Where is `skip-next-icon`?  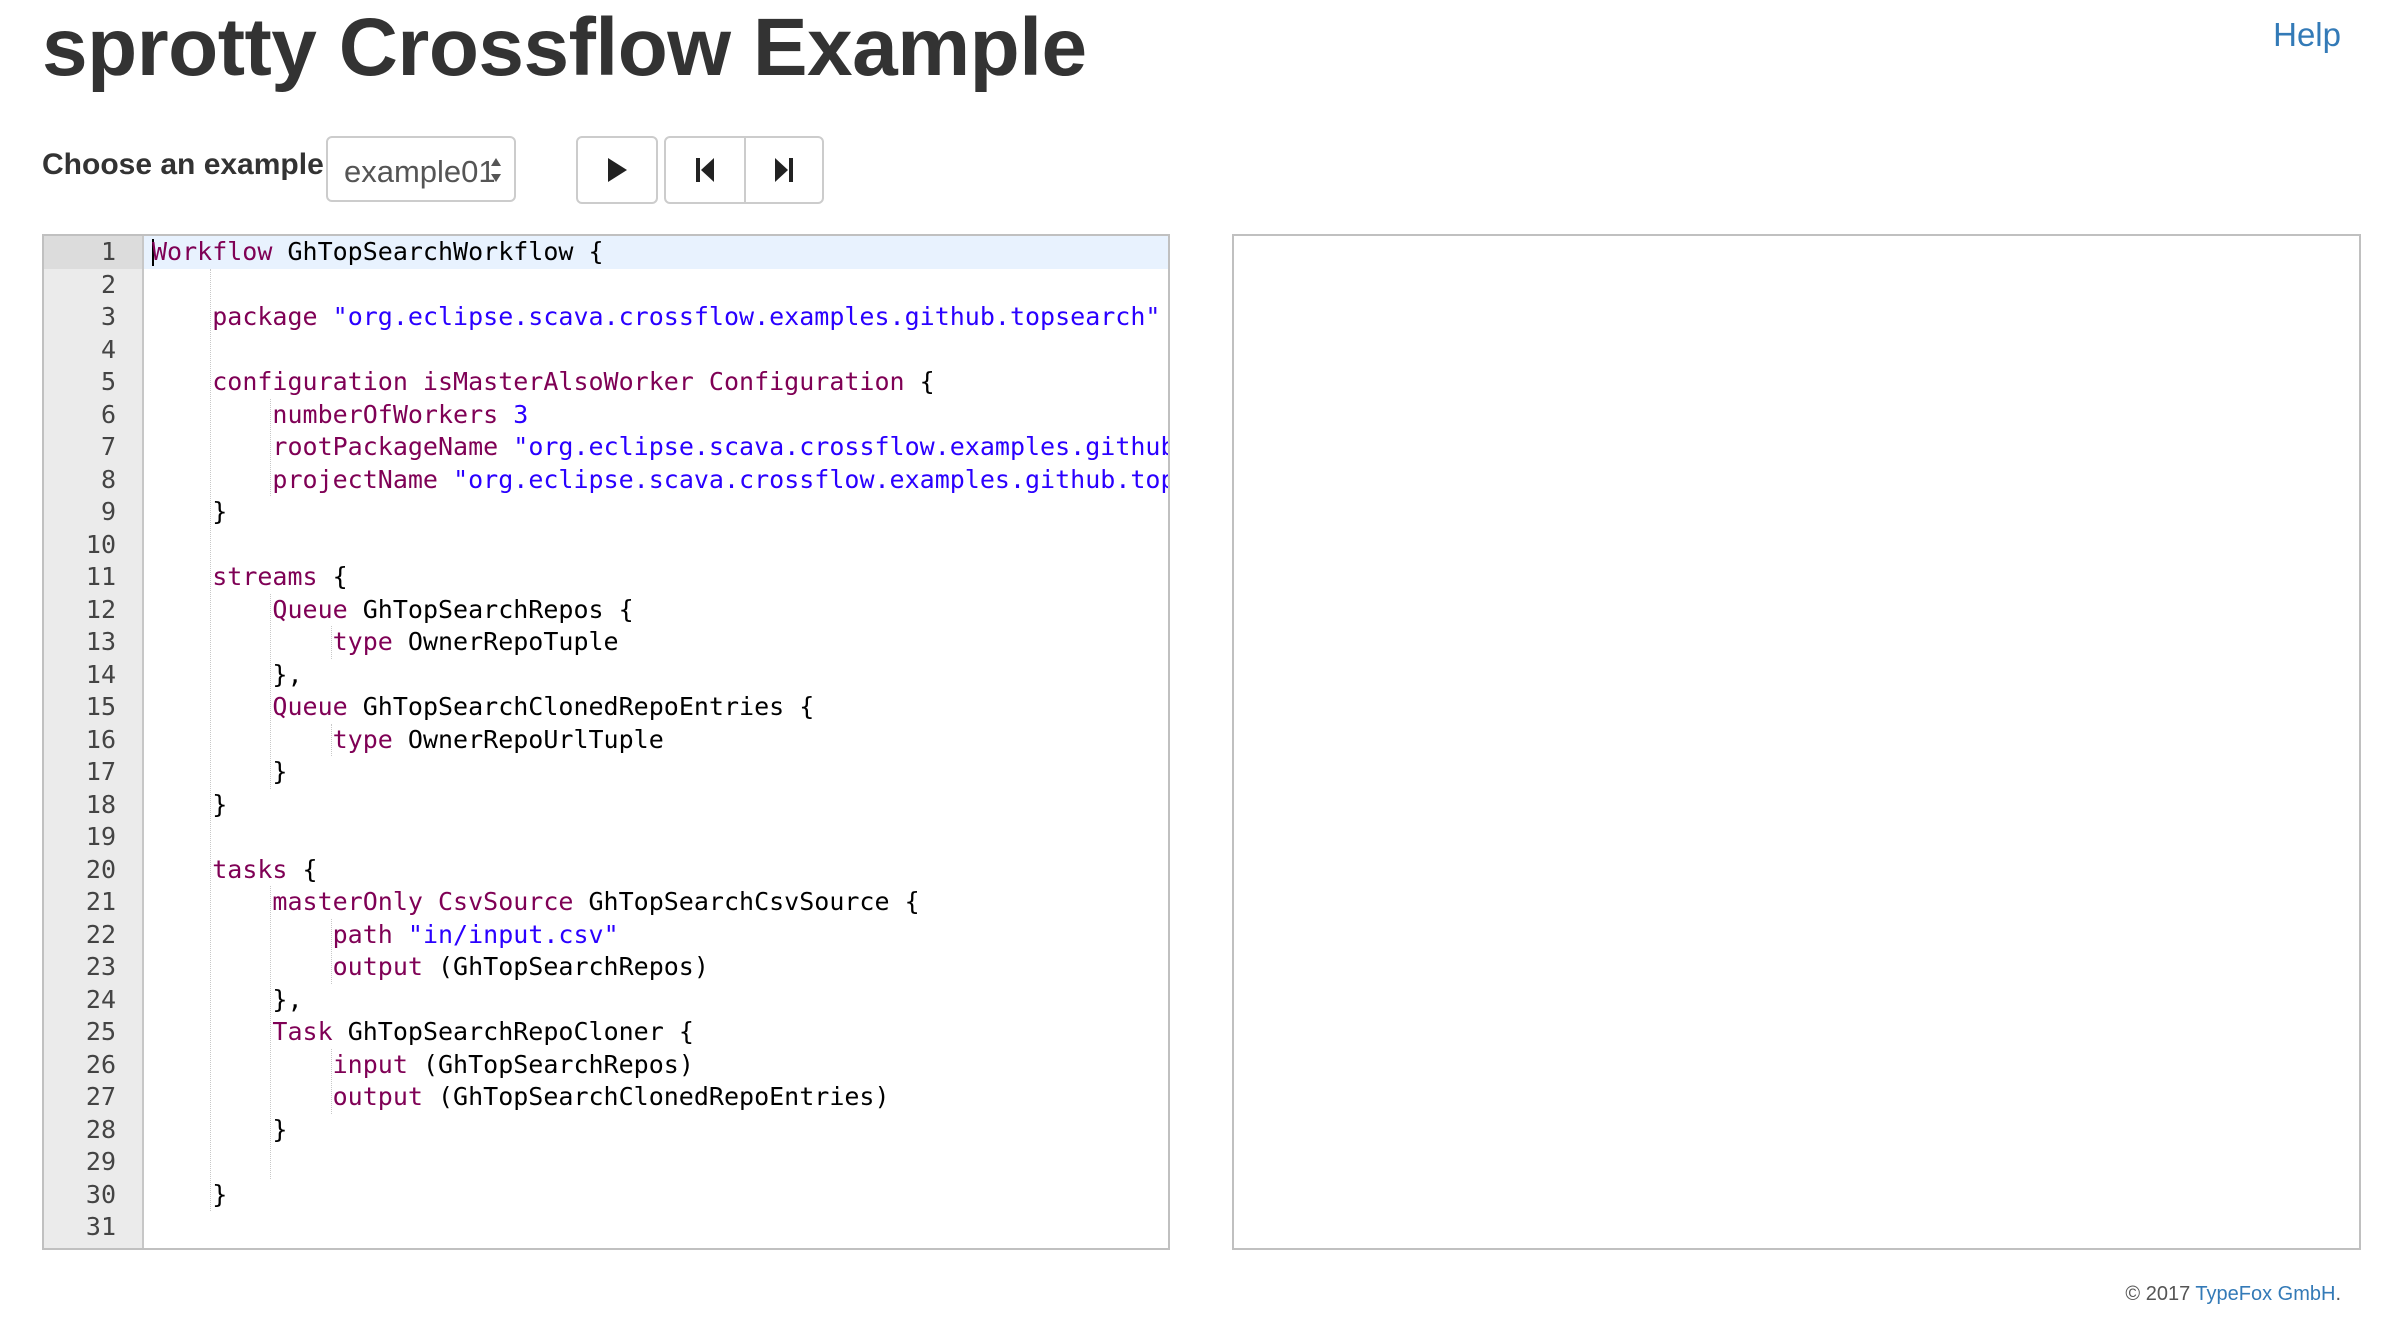 skip-next-icon is located at coordinates (784, 170).